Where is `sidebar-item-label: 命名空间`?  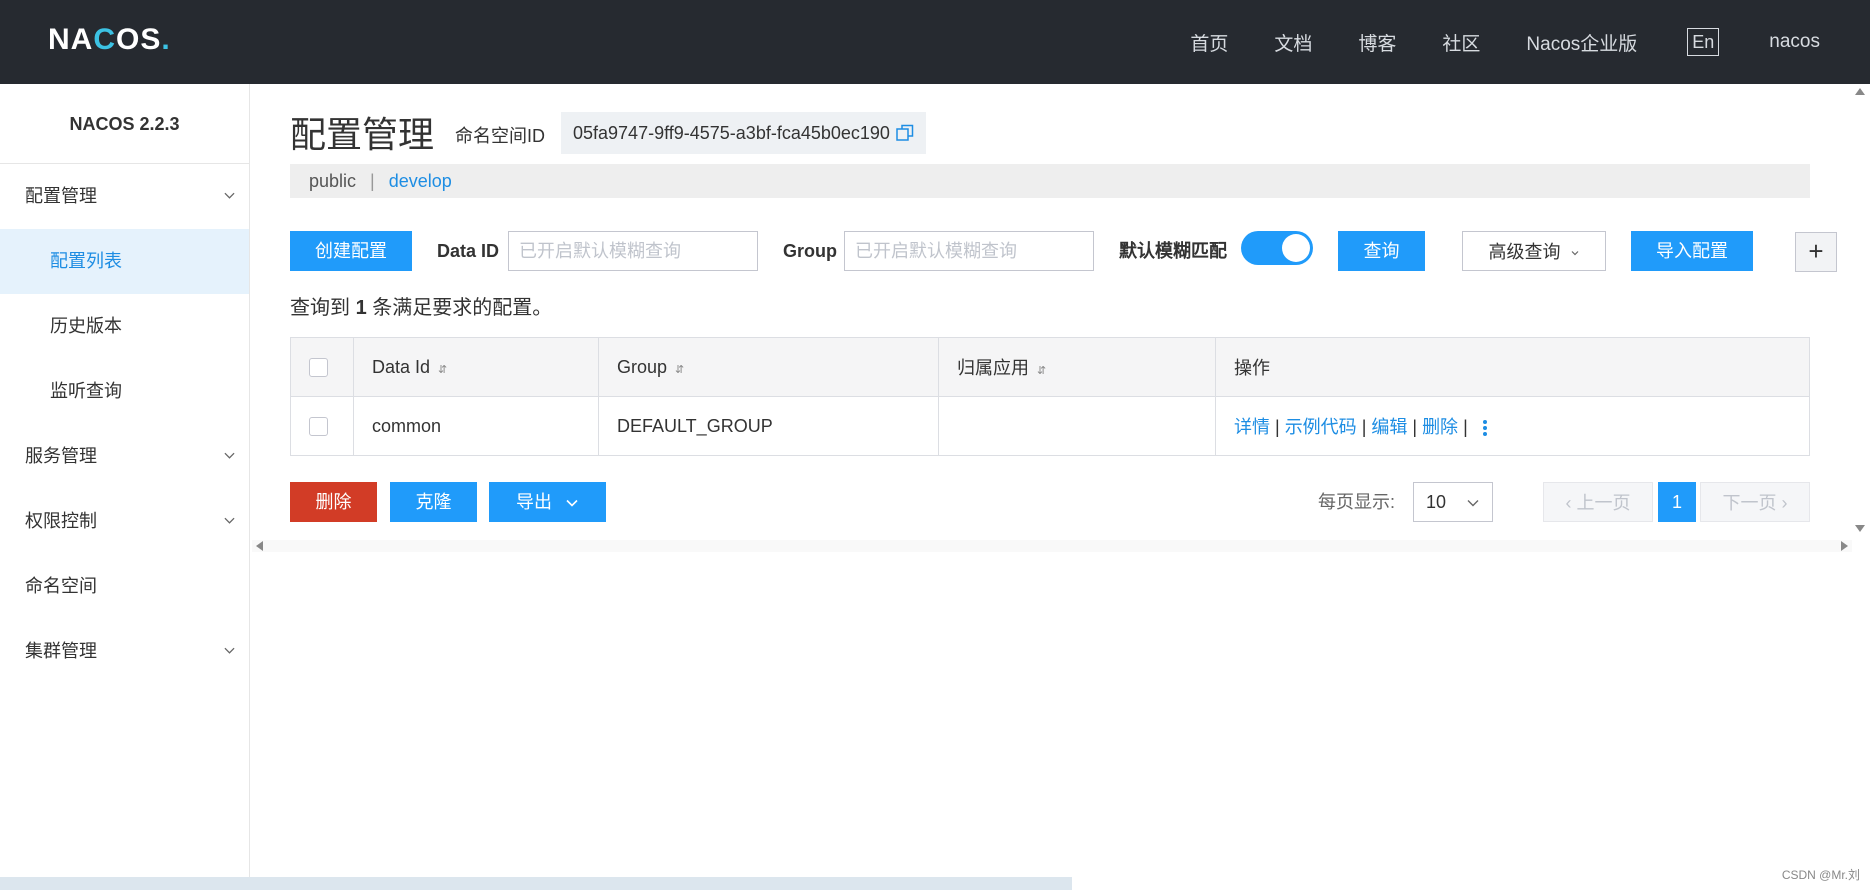
sidebar-item-label: 命名空间 is located at coordinates (61, 586).